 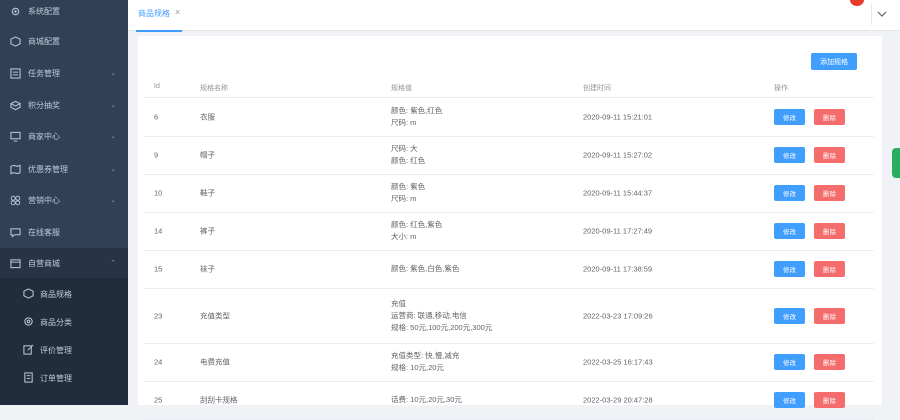 What do you see at coordinates (44, 41) in the screenshot?
I see `sidebar-item-label: 商城配置` at bounding box center [44, 41].